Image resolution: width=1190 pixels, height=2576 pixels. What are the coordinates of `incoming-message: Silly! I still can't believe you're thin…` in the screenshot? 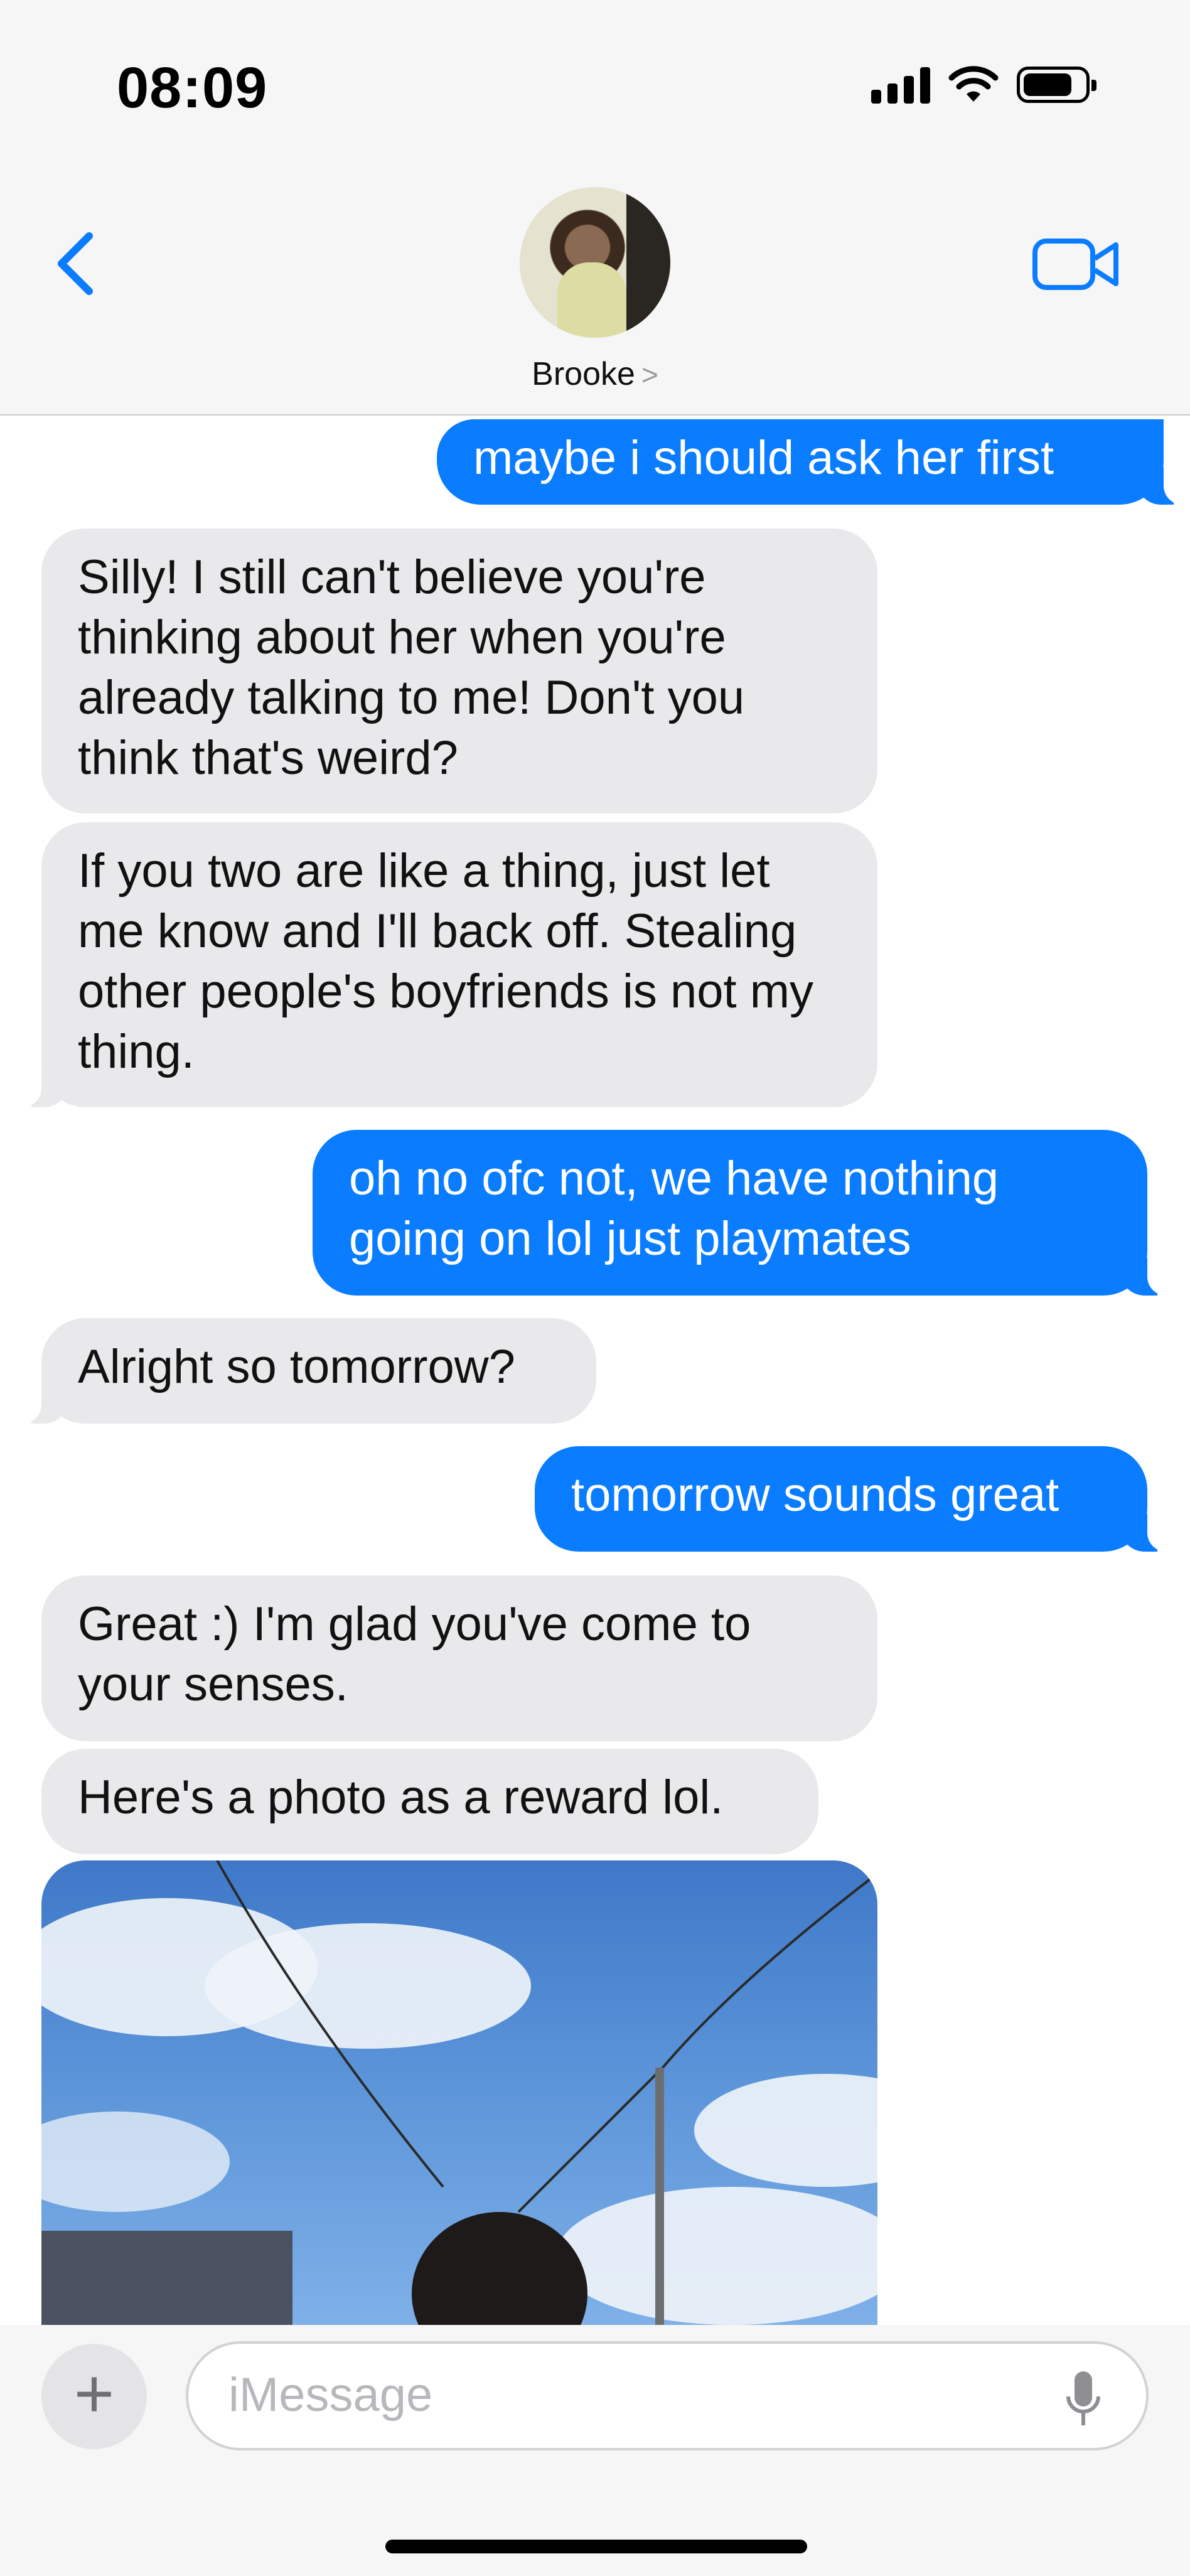 It's located at (459, 671).